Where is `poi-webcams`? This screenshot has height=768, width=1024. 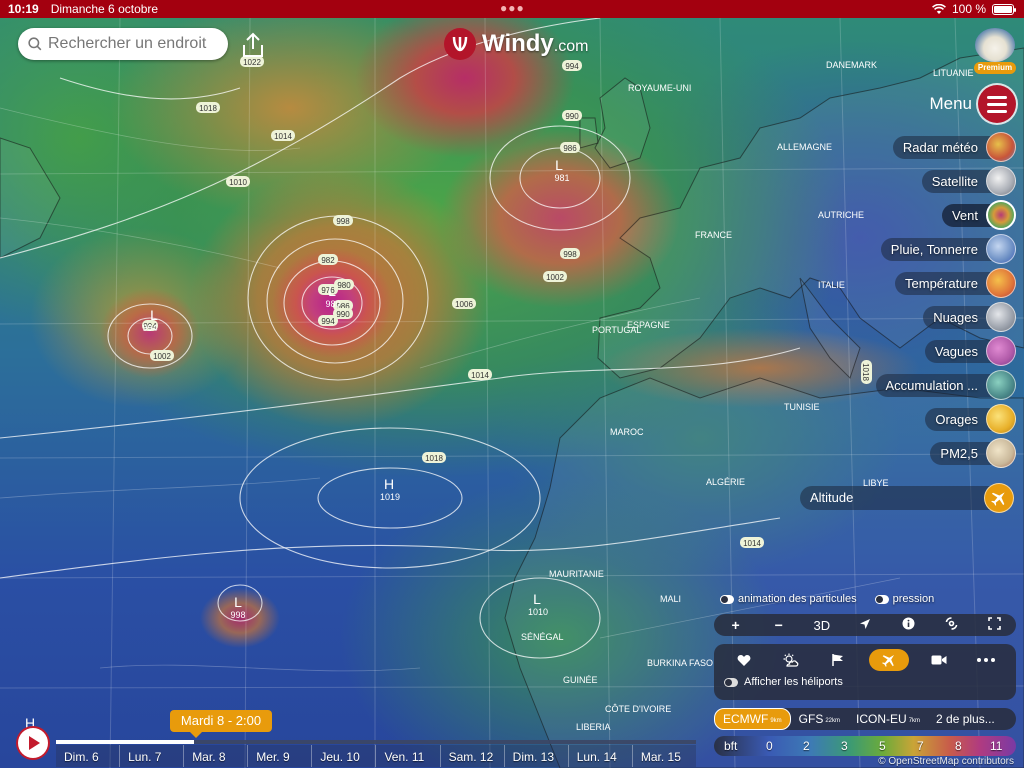 poi-webcams is located at coordinates (939, 660).